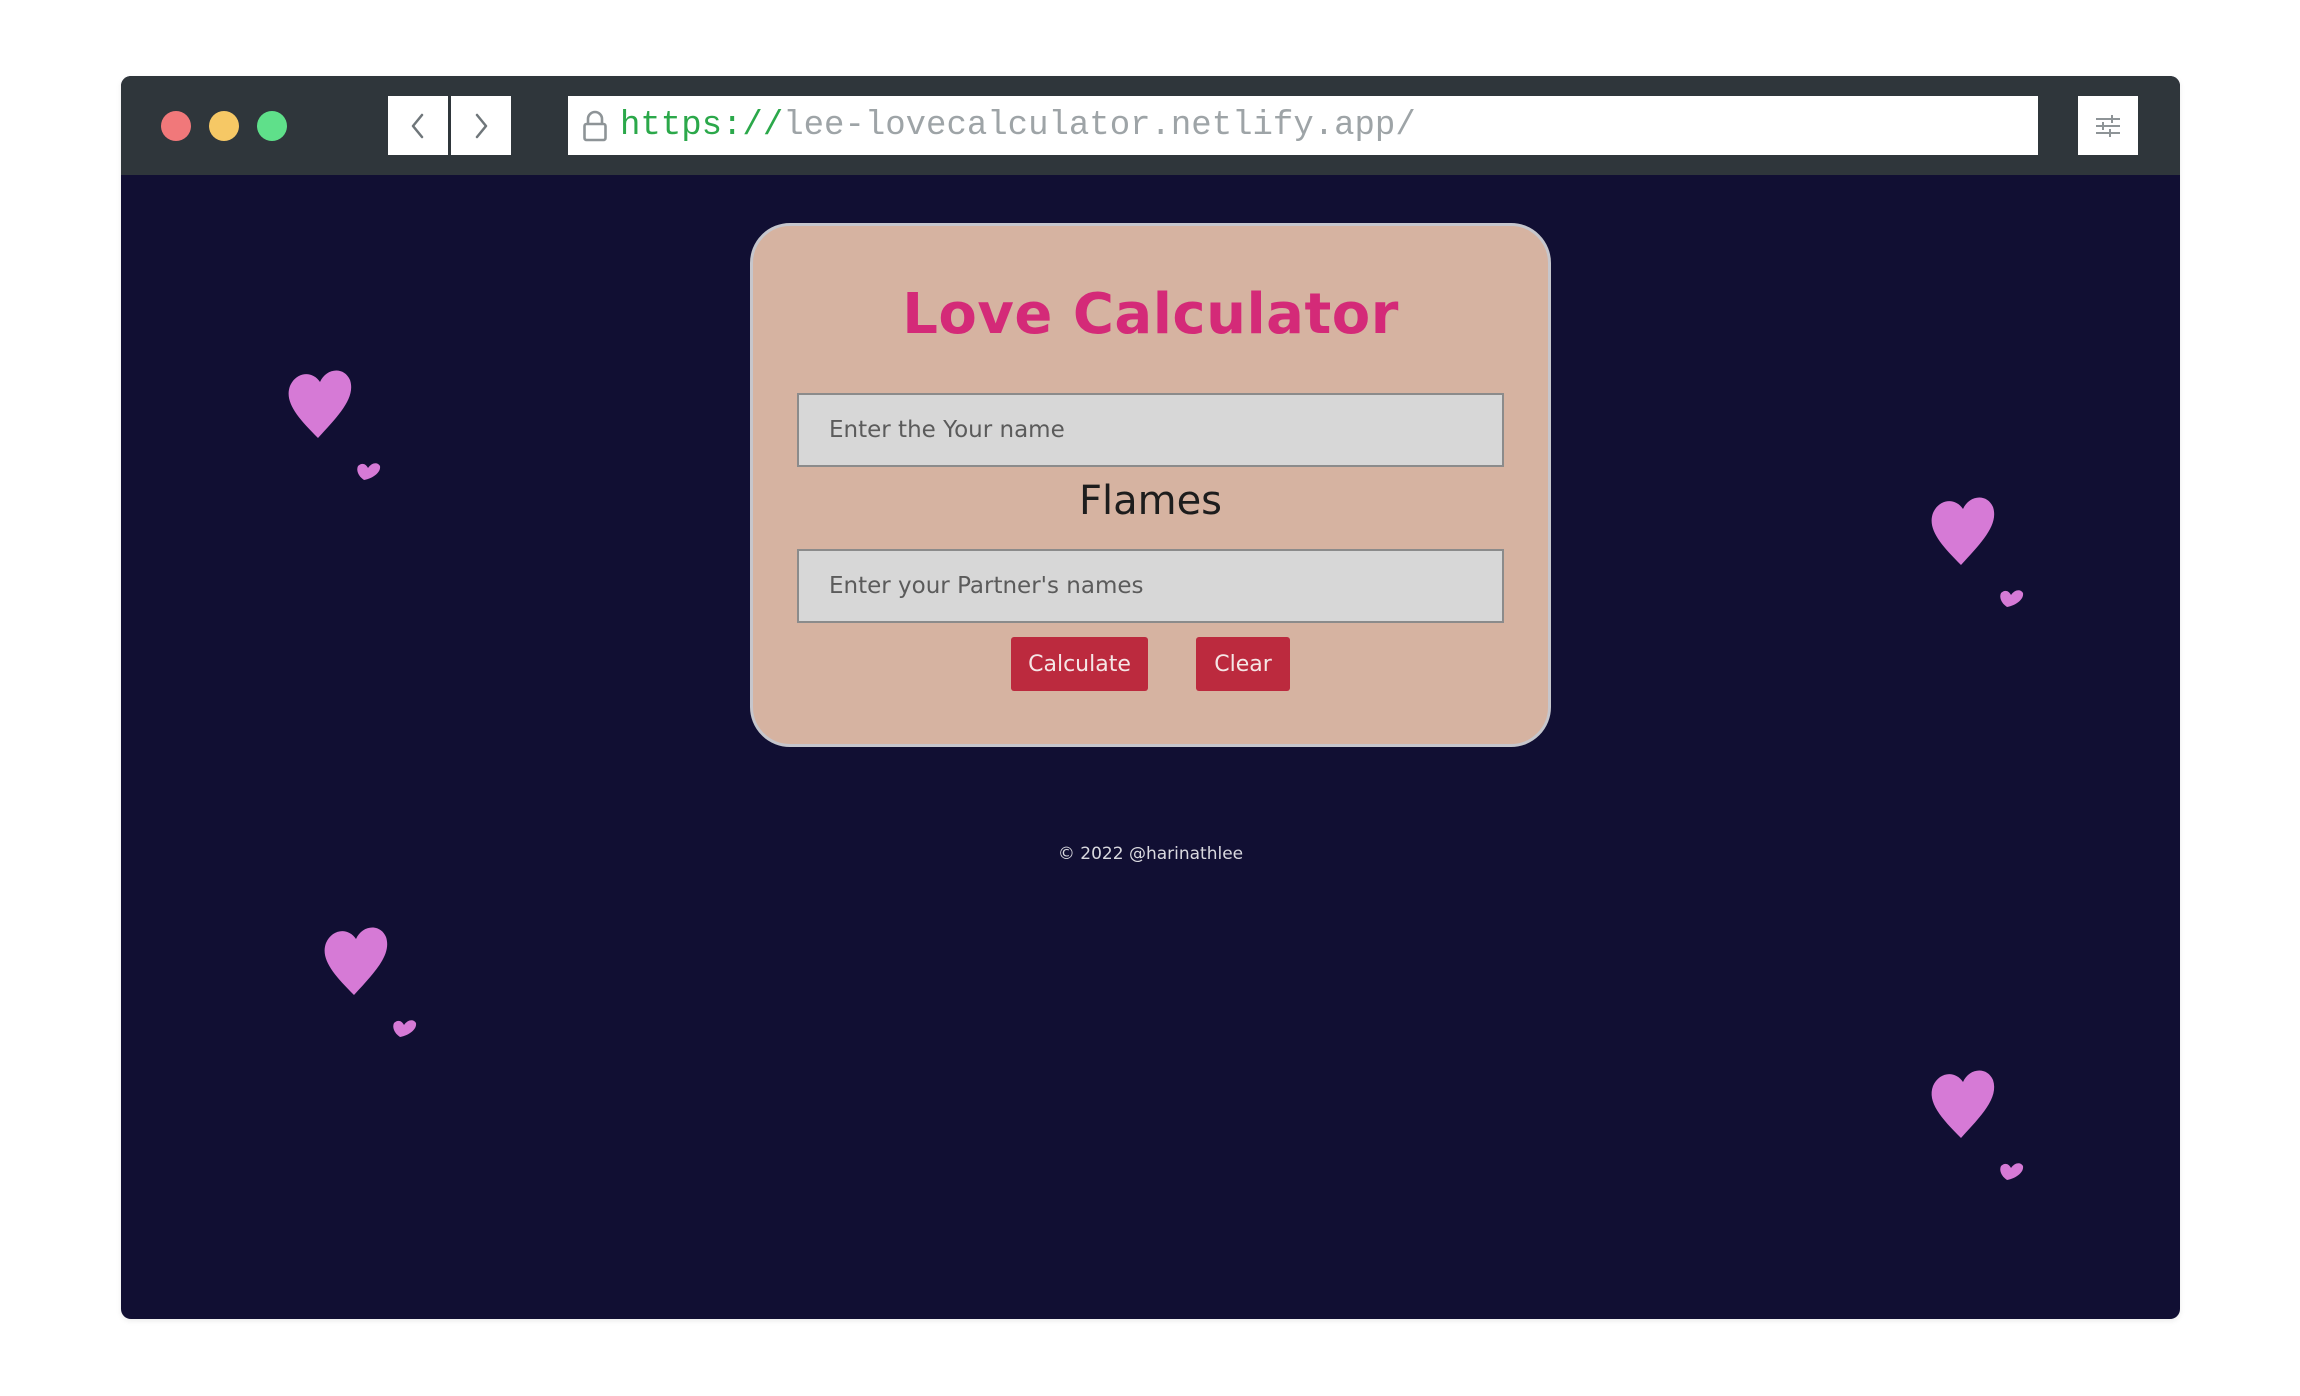  Describe the element at coordinates (1150, 586) in the screenshot. I see `partner-name-input` at that location.